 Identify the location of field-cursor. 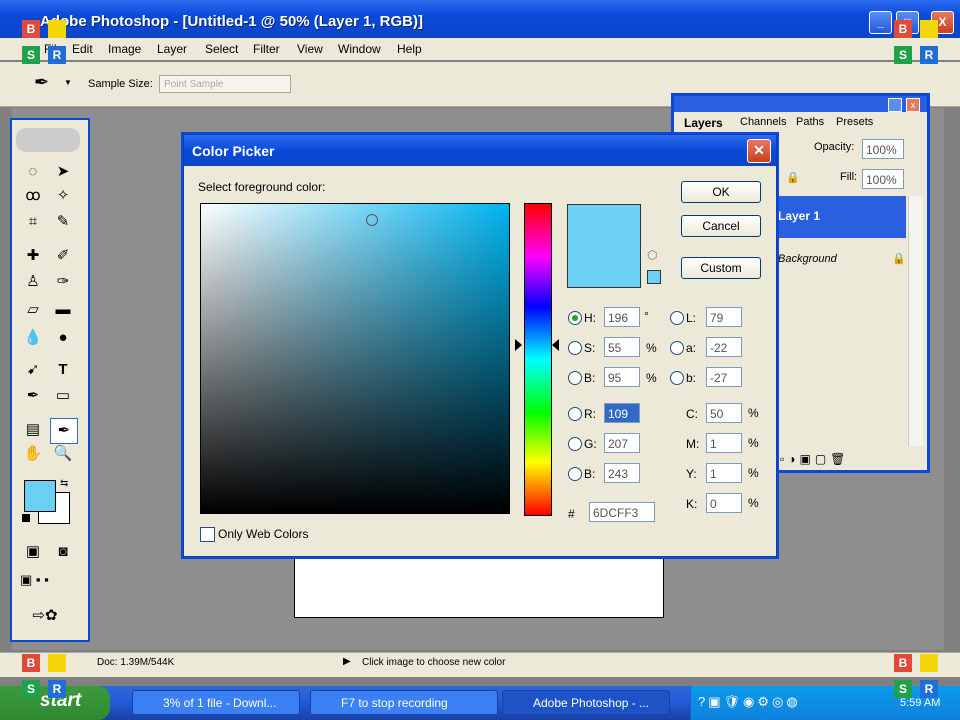
(372, 220).